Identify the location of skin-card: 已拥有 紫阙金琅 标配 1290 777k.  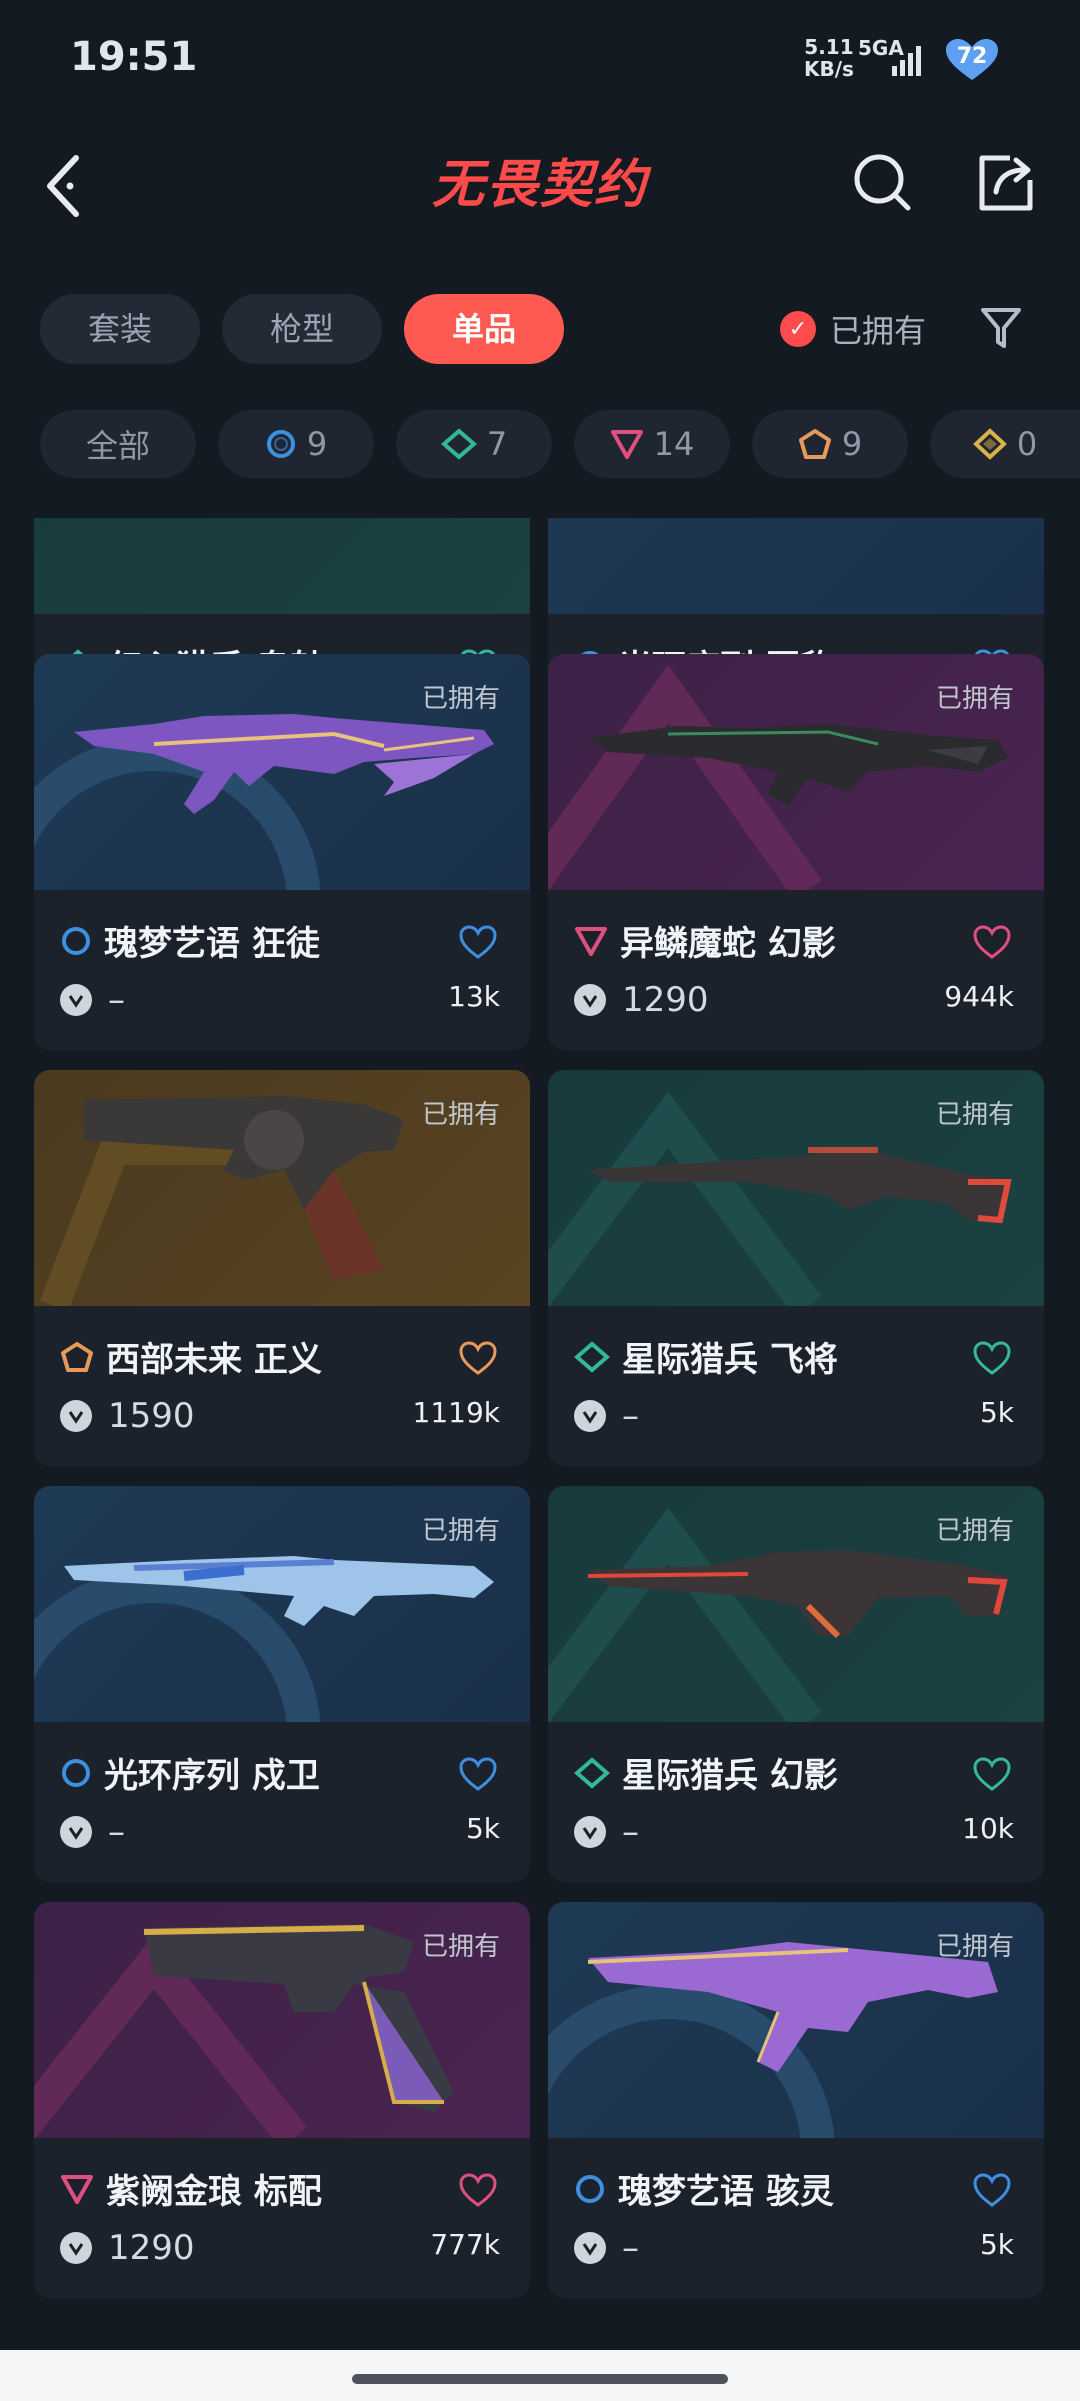
(282, 2100).